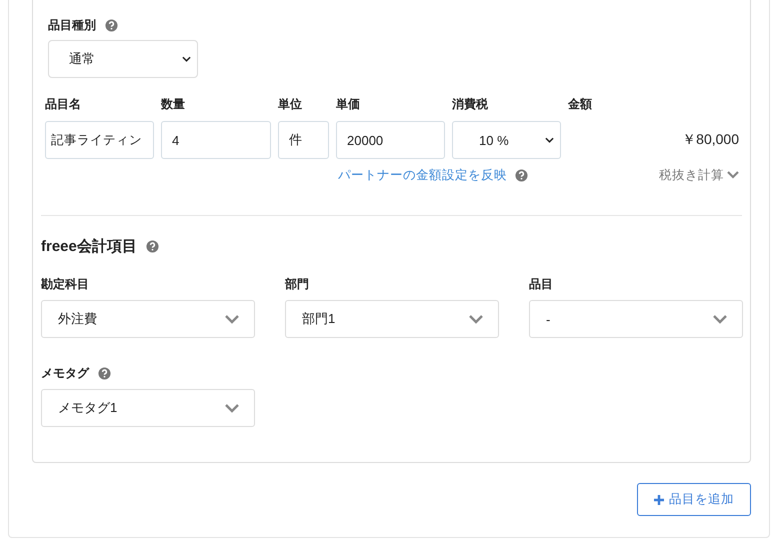 Image resolution: width=781 pixels, height=541 pixels. I want to click on dropdown: 外注費, so click(148, 319).